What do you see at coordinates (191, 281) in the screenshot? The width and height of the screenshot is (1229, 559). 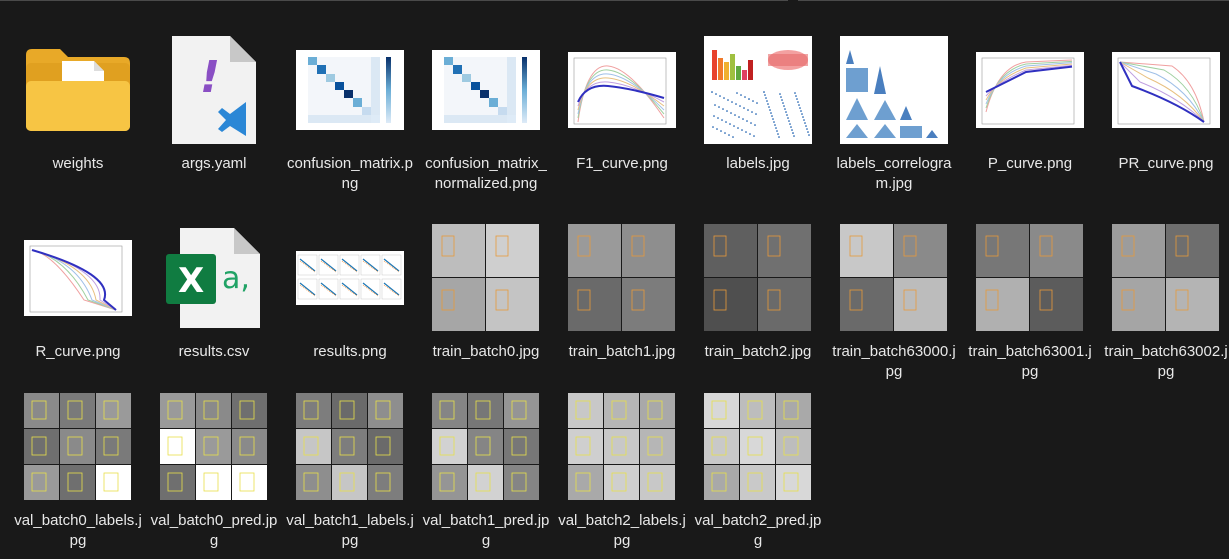 I see `svg-text: X` at bounding box center [191, 281].